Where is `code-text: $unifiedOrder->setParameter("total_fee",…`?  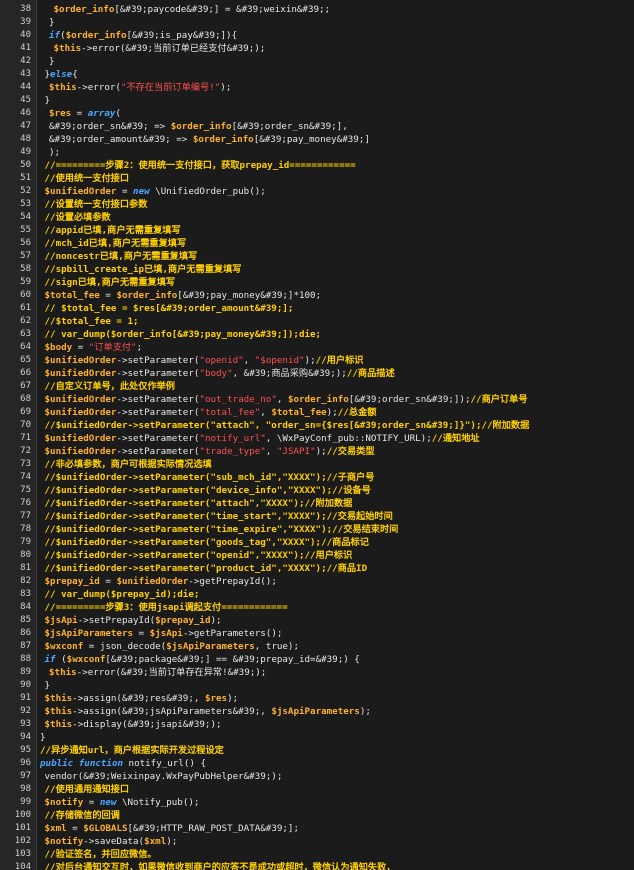
code-text: $unifiedOrder->setParameter("total_fee",… is located at coordinates (211, 412).